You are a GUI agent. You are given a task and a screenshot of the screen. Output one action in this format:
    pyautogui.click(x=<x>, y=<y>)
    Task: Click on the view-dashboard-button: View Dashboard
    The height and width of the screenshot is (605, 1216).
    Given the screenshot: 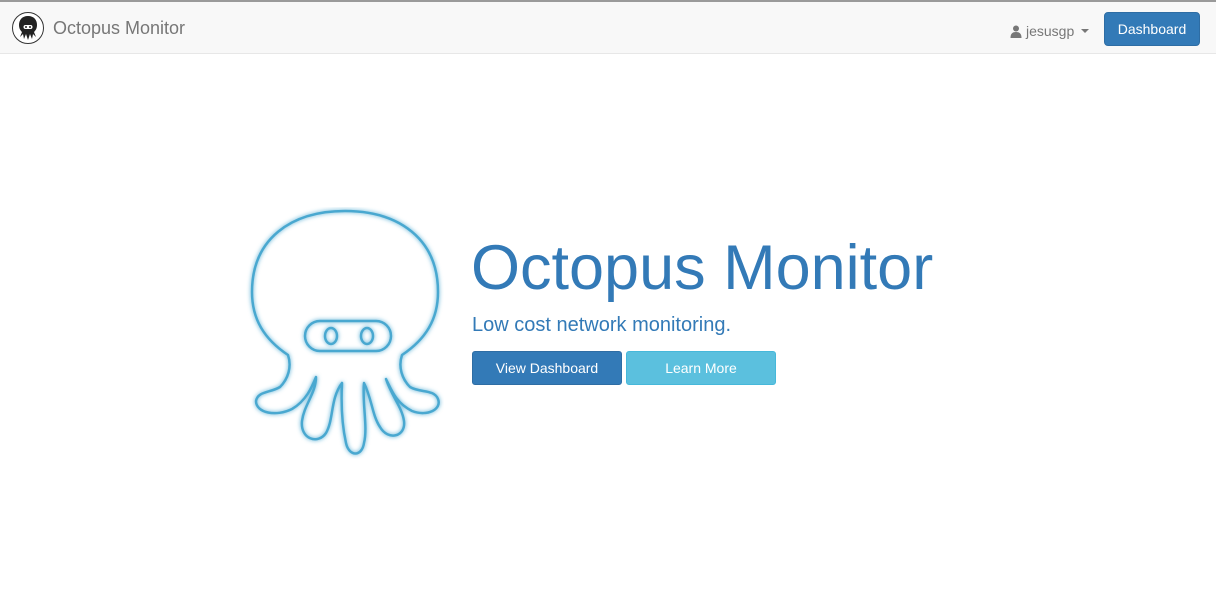 What is the action you would take?
    pyautogui.click(x=547, y=368)
    